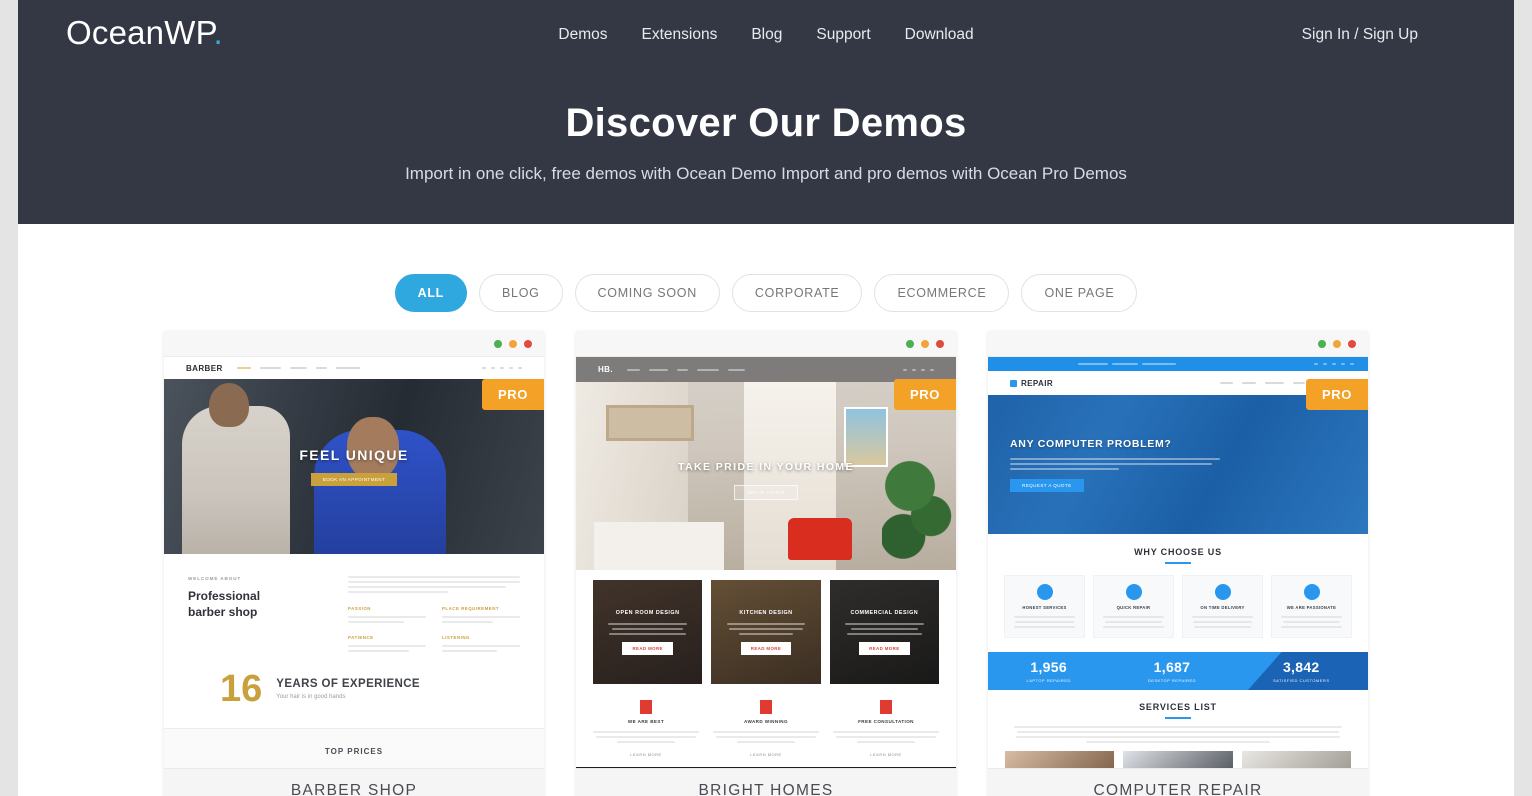 Image resolution: width=1532 pixels, height=796 pixels. I want to click on preview-hero-button: BOOK AN APPOINTMENT, so click(354, 479).